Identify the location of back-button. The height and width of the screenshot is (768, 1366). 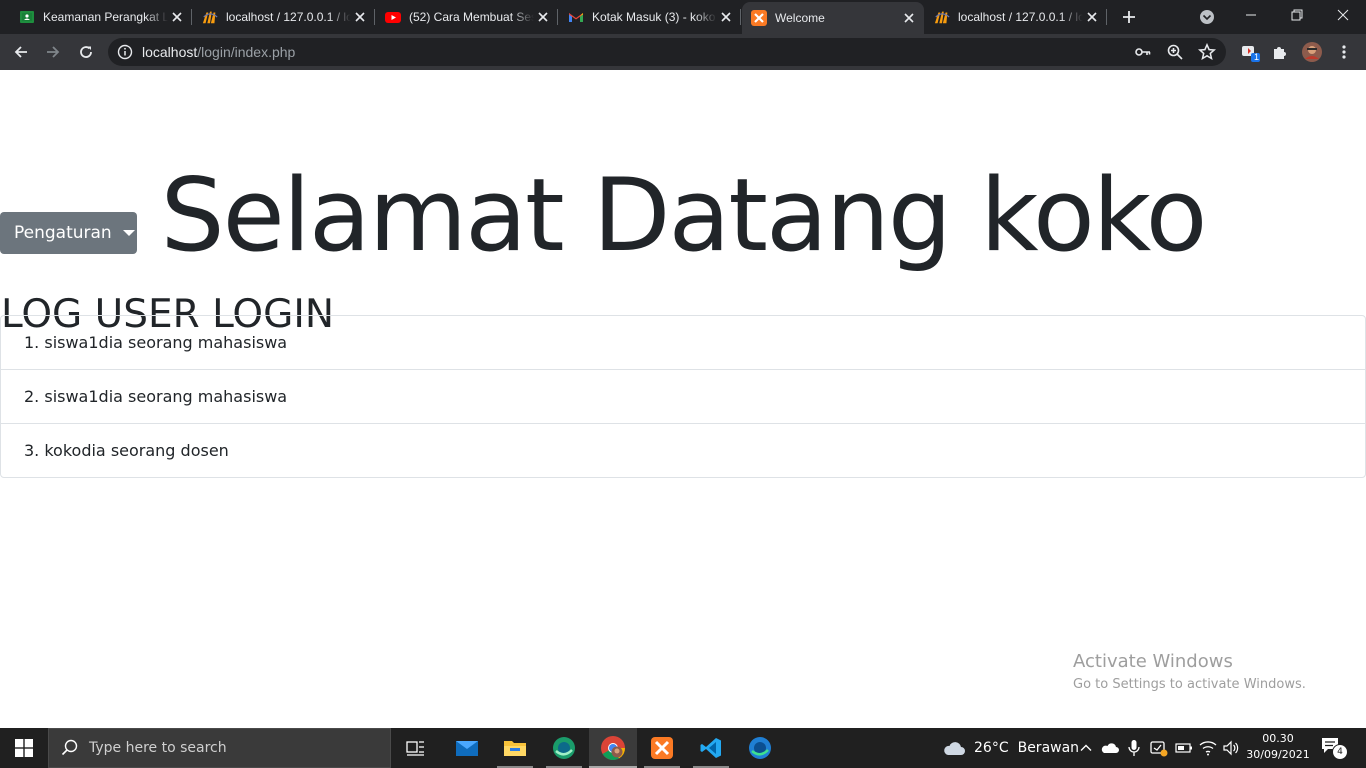
(21, 52).